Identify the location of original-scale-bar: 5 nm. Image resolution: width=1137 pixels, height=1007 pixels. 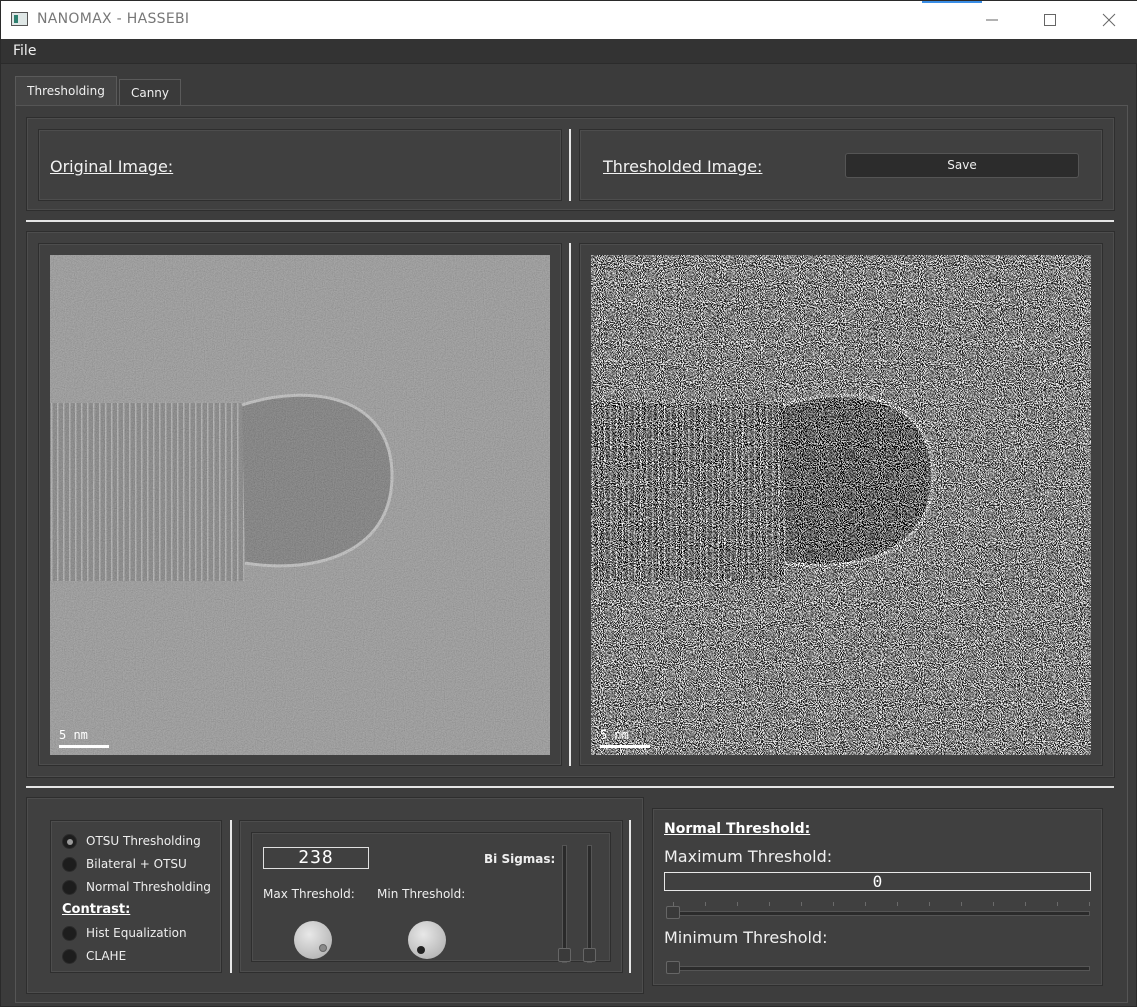
(84, 738).